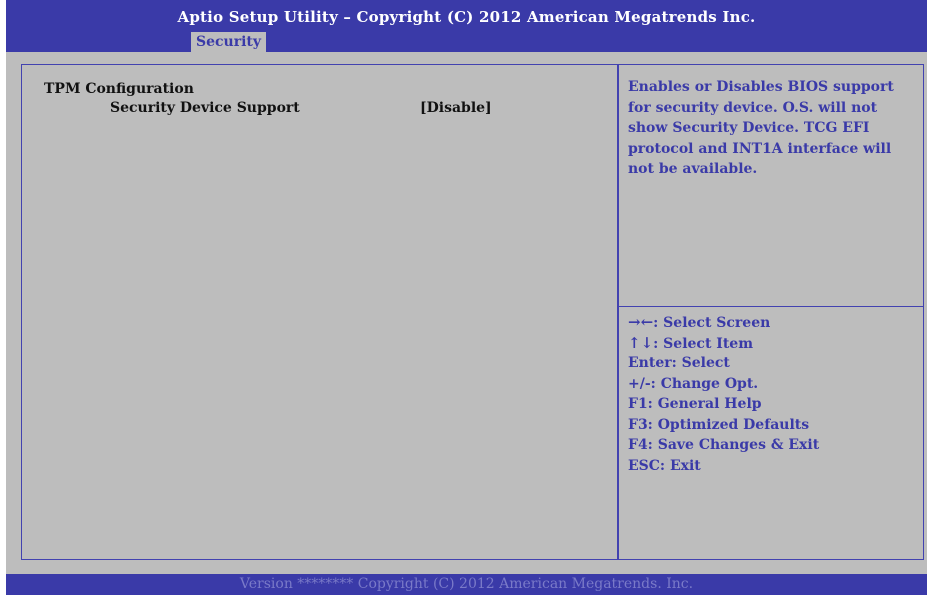 The image size is (927, 595). Describe the element at coordinates (712, 323) in the screenshot. I see `key-select-screen-label: : Select Screen` at that location.